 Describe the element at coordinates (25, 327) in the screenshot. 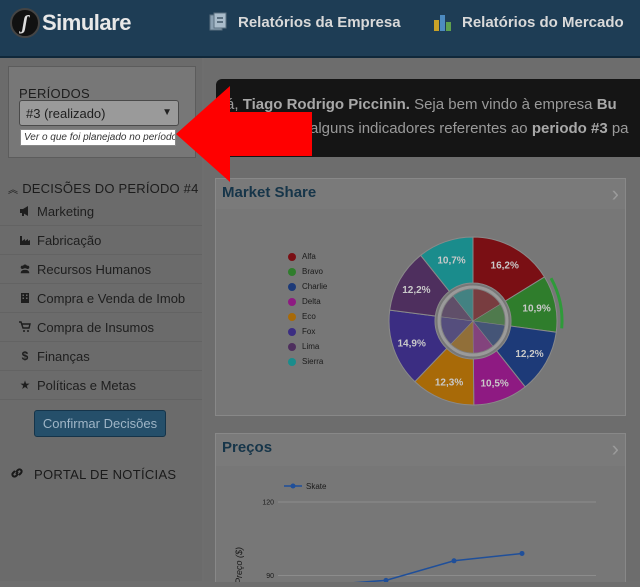

I see `cart-icon` at that location.